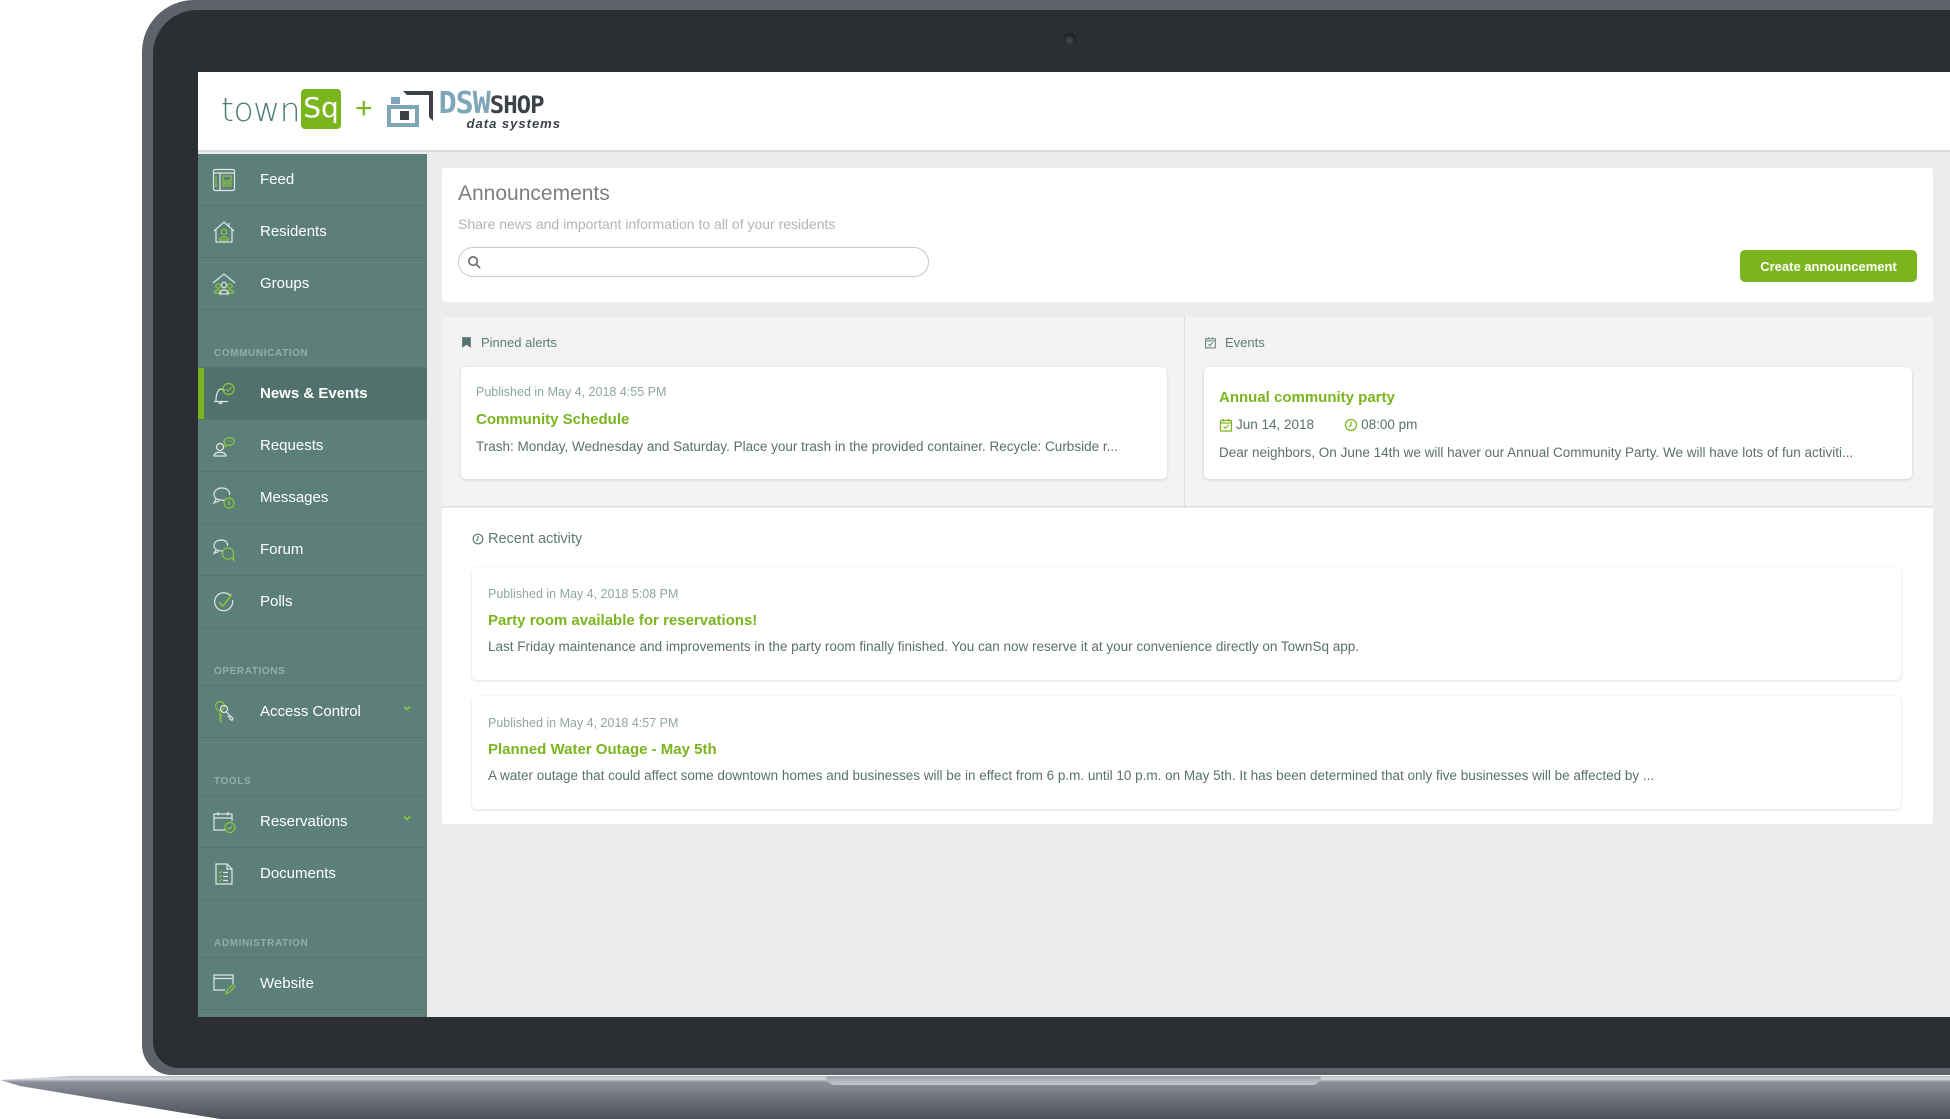  I want to click on sidebar-section-title: TOOLS, so click(233, 781).